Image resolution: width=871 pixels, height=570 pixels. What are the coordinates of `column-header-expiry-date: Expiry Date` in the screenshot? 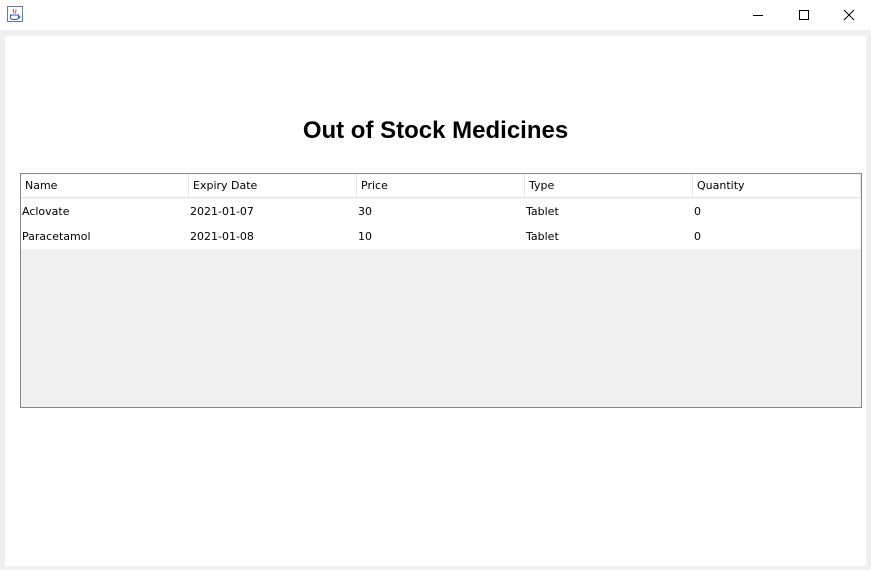 It's located at (273, 186).